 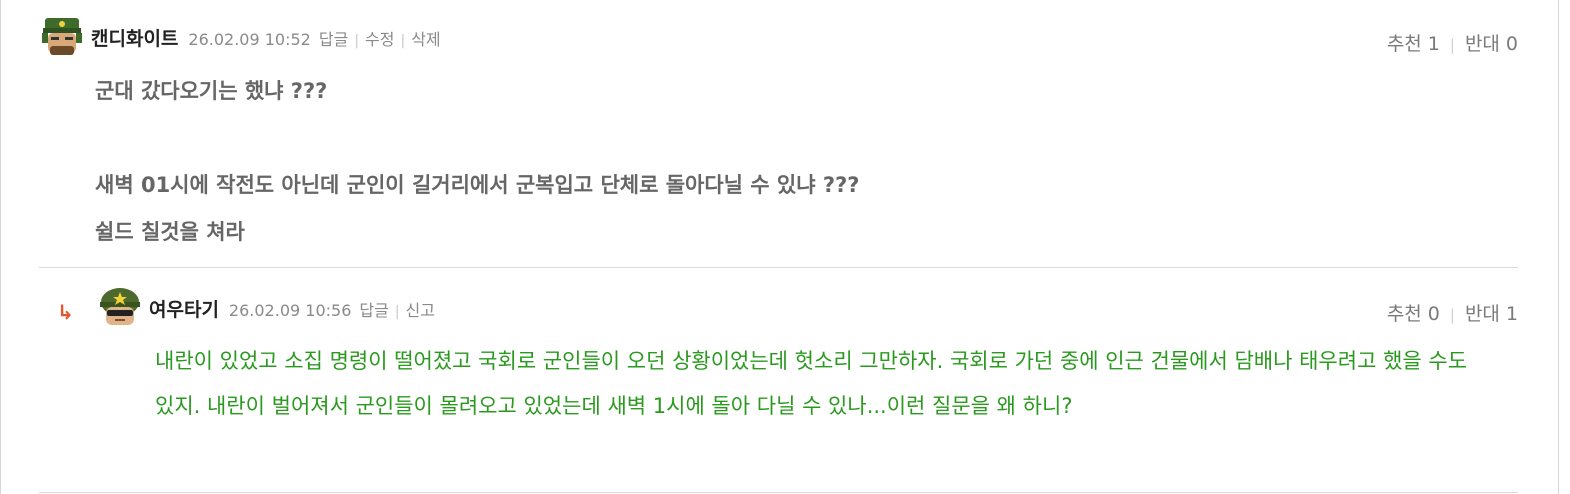 I want to click on oppose-count: 1, so click(x=1511, y=314).